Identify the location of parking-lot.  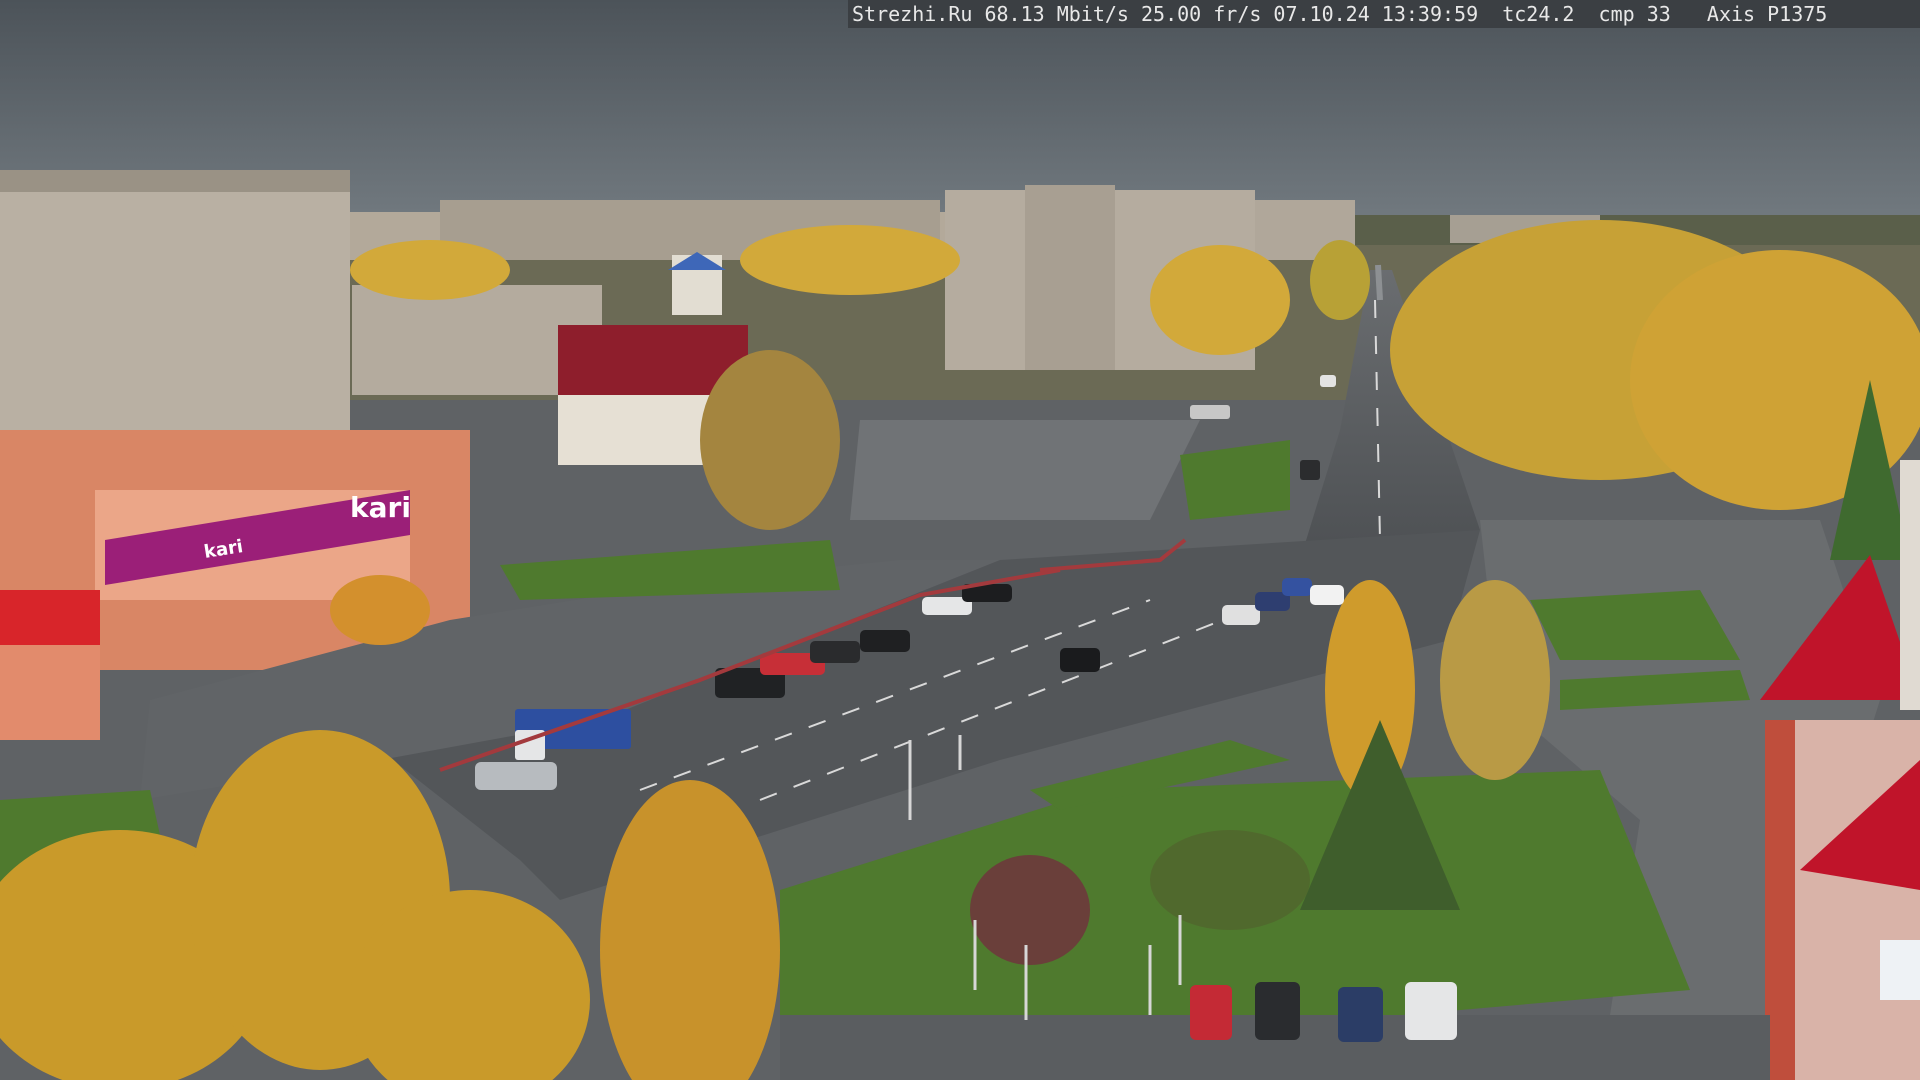
(1025, 470).